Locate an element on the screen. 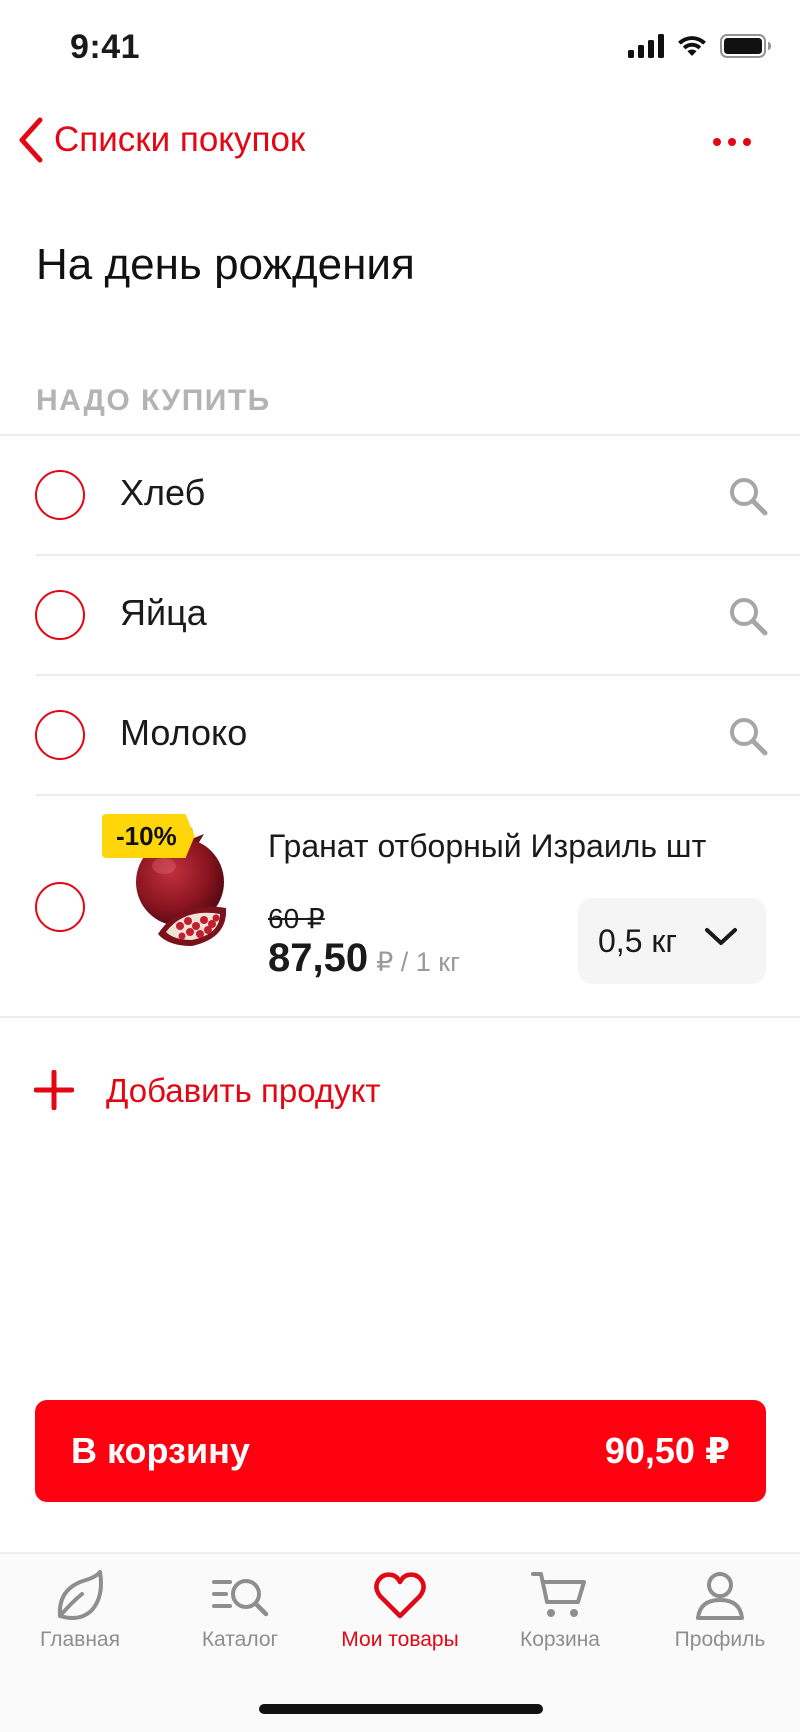 The height and width of the screenshot is (1732, 800). tab-home: Главная is located at coordinates (80, 1609).